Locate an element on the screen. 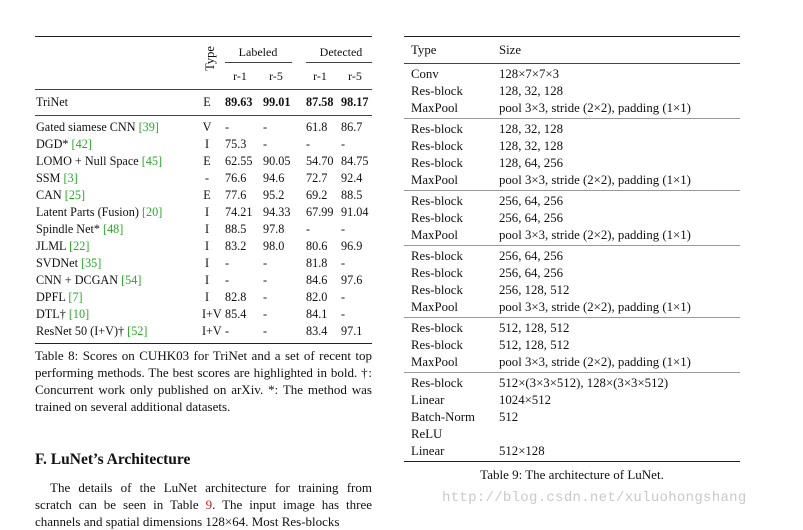 Image resolution: width=803 pixels, height=530 pixels. citation-link: [39] is located at coordinates (149, 127).